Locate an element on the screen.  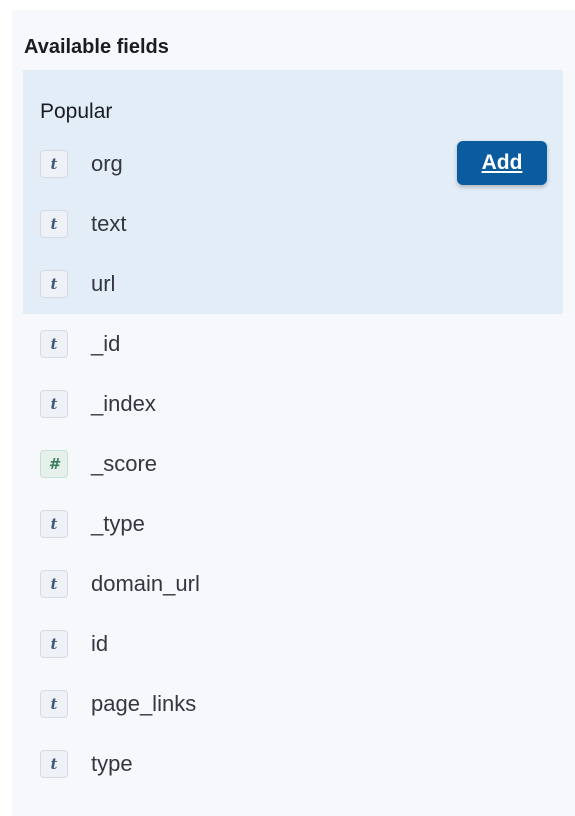
field-name: url is located at coordinates (103, 283).